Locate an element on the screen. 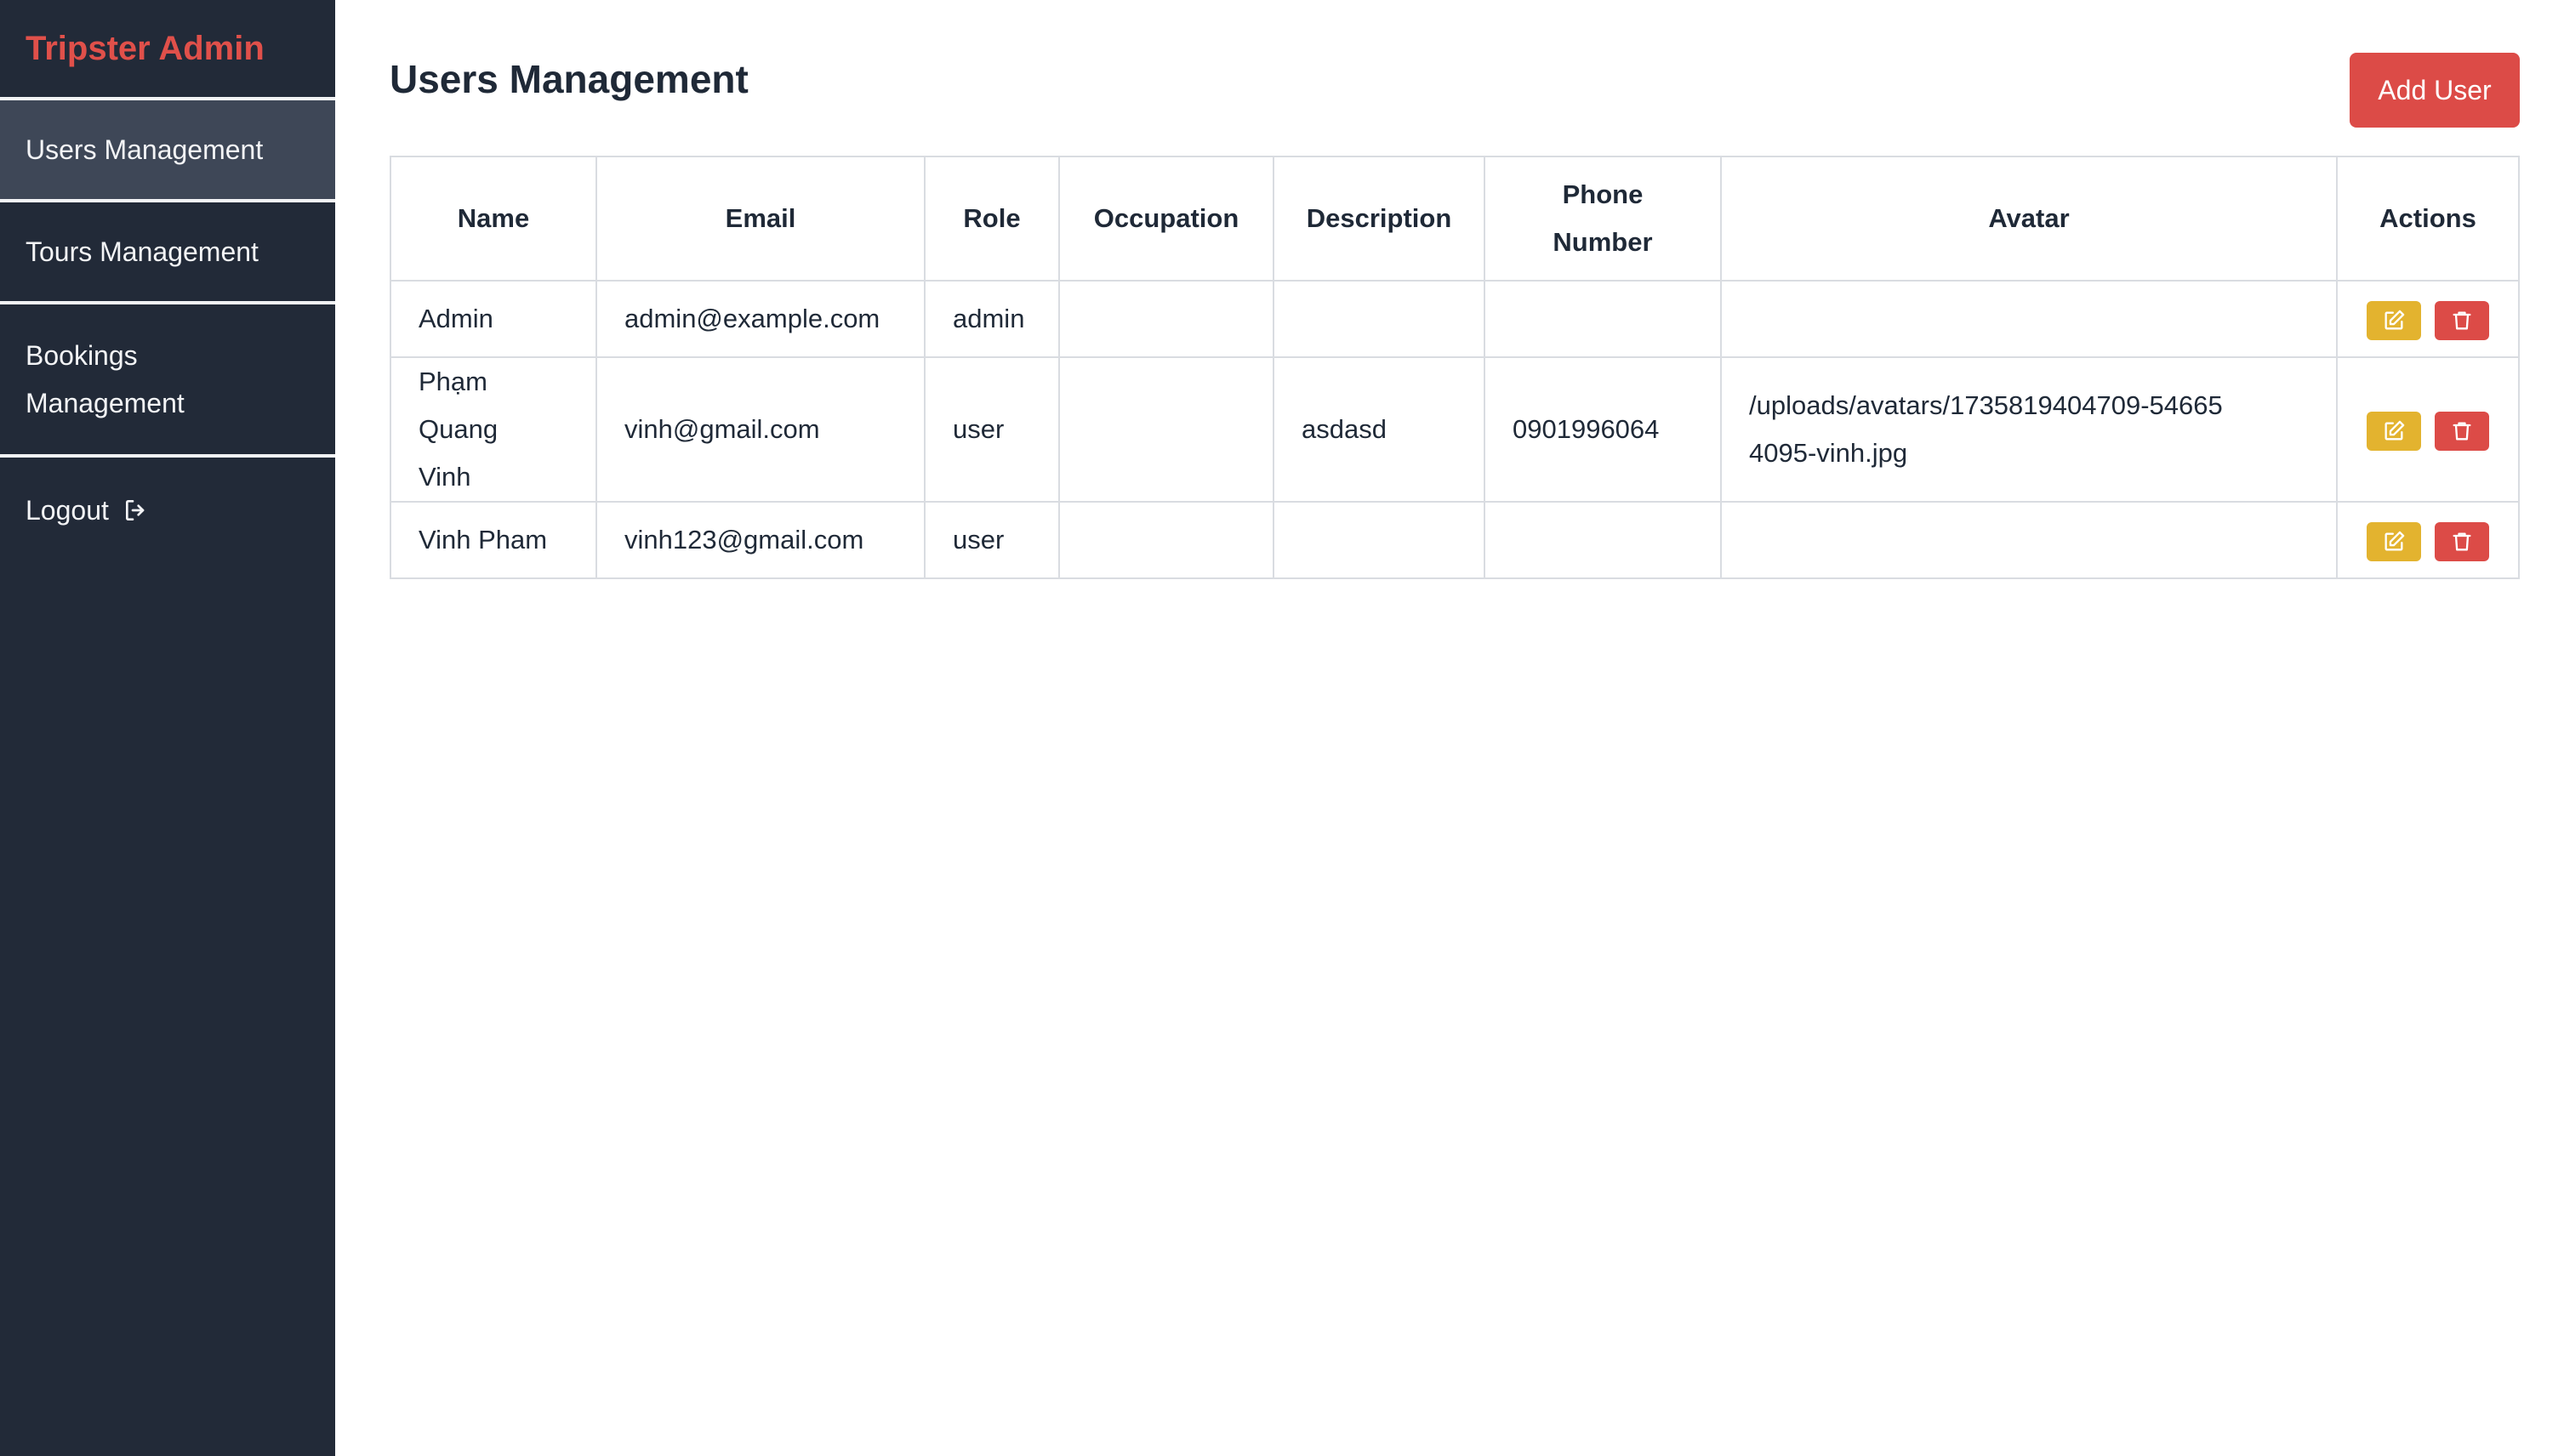 The image size is (2564, 1456). sidebar-item-bookings: Bookings Management is located at coordinates (168, 381).